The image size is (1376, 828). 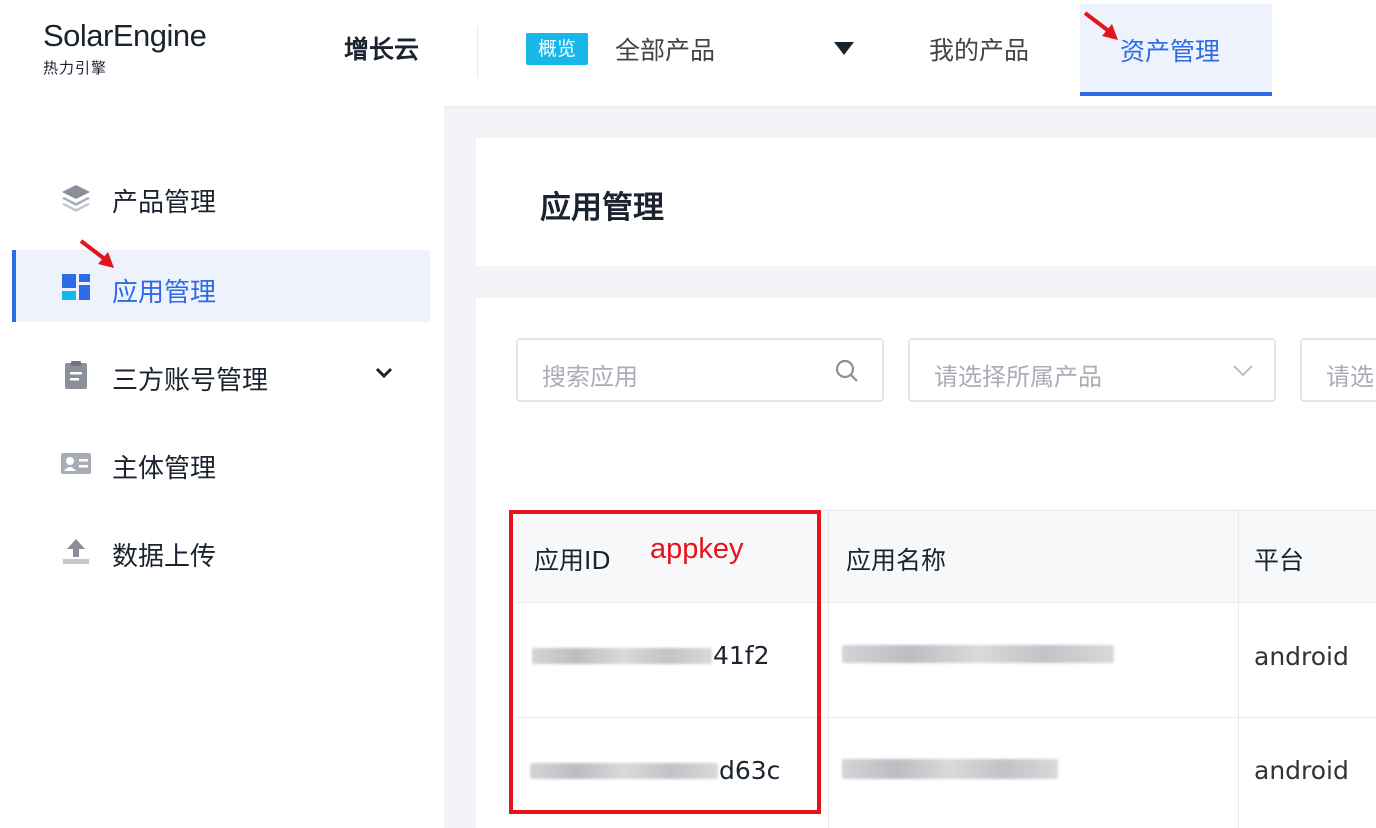 What do you see at coordinates (221, 462) in the screenshot?
I see `sidebar-item-entity-management: 主体管理` at bounding box center [221, 462].